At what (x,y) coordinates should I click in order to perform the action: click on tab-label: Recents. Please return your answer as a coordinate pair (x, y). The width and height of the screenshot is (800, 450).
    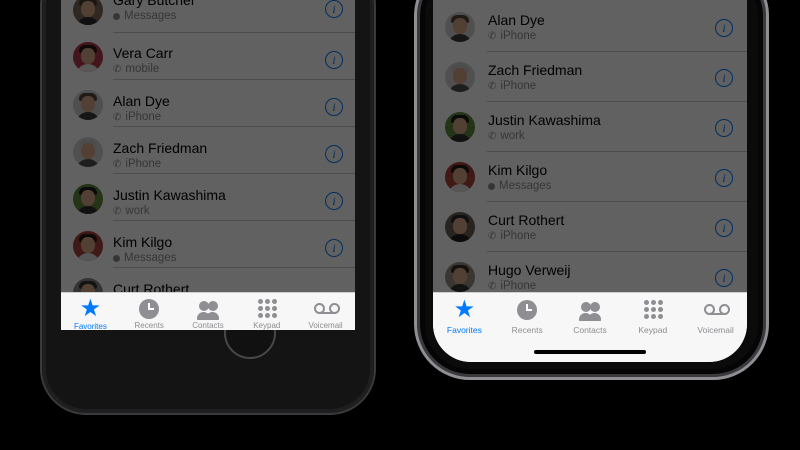
    Looking at the image, I should click on (149, 325).